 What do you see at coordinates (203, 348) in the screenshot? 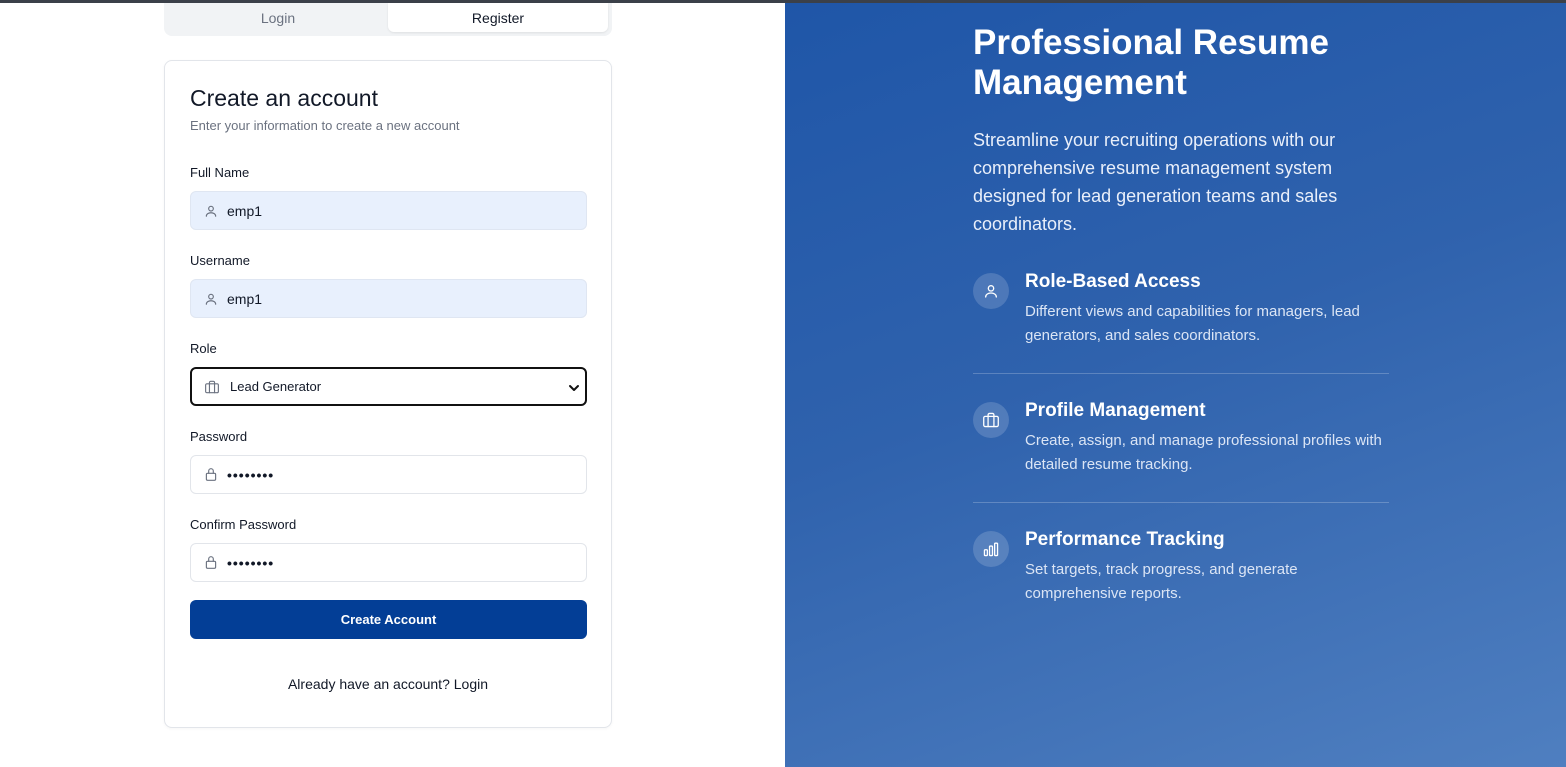
I see `role-label: Role` at bounding box center [203, 348].